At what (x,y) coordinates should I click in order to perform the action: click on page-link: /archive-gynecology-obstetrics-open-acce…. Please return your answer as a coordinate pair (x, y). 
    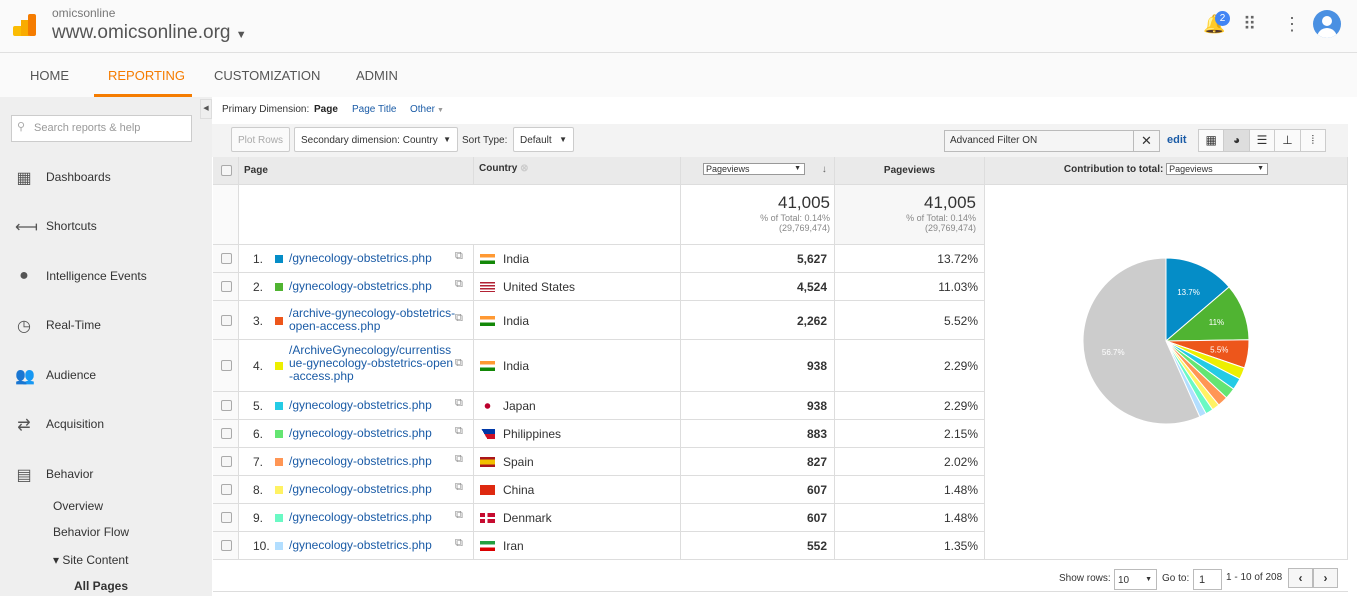
    Looking at the image, I should click on (373, 319).